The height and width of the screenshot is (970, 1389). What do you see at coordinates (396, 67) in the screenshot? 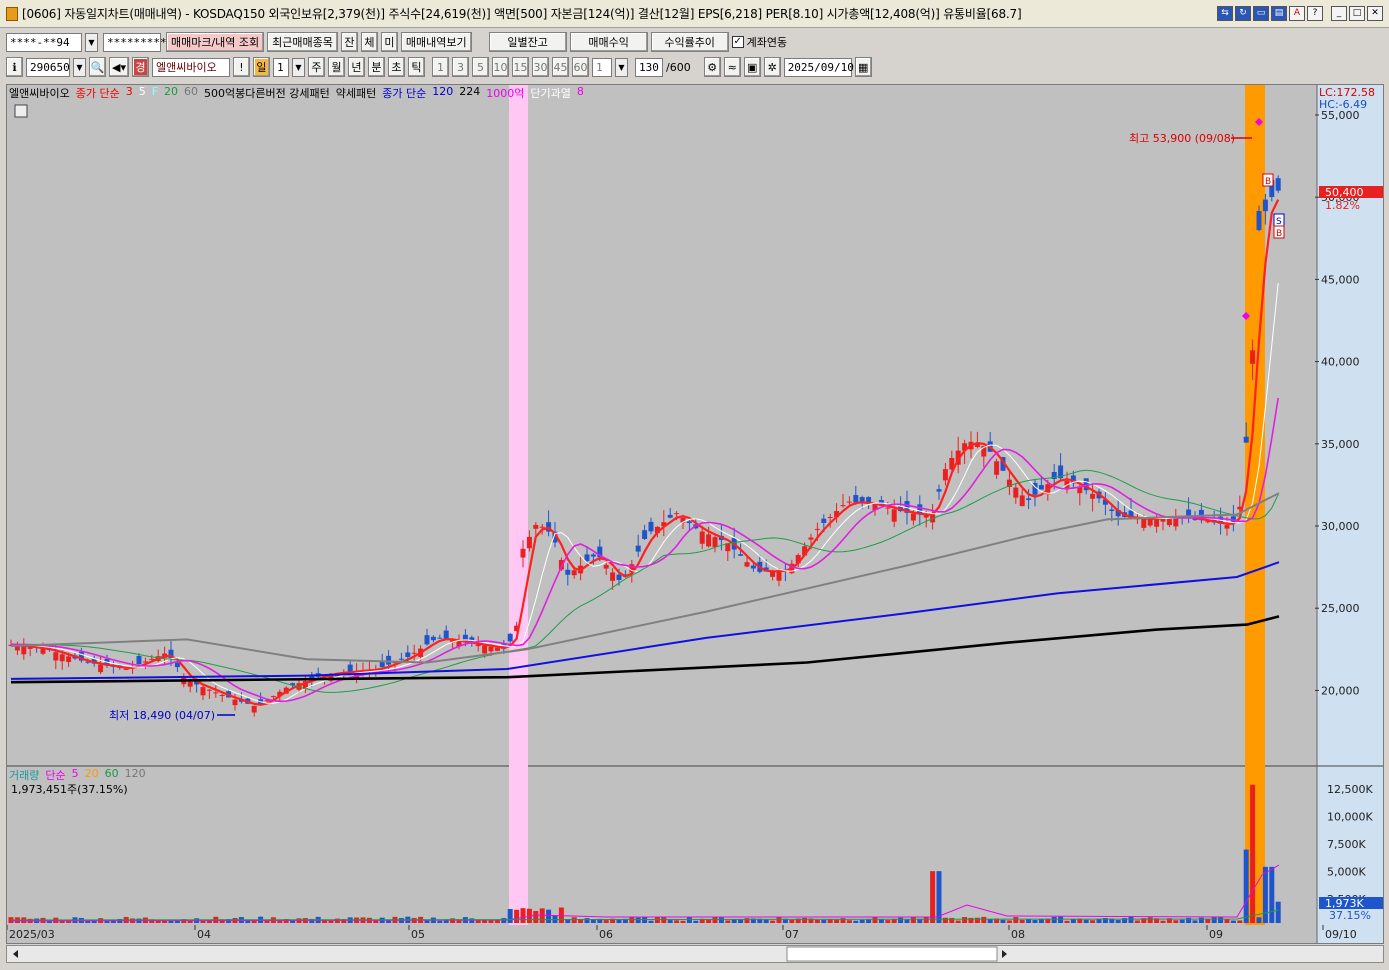
I see `tab-second: 초` at bounding box center [396, 67].